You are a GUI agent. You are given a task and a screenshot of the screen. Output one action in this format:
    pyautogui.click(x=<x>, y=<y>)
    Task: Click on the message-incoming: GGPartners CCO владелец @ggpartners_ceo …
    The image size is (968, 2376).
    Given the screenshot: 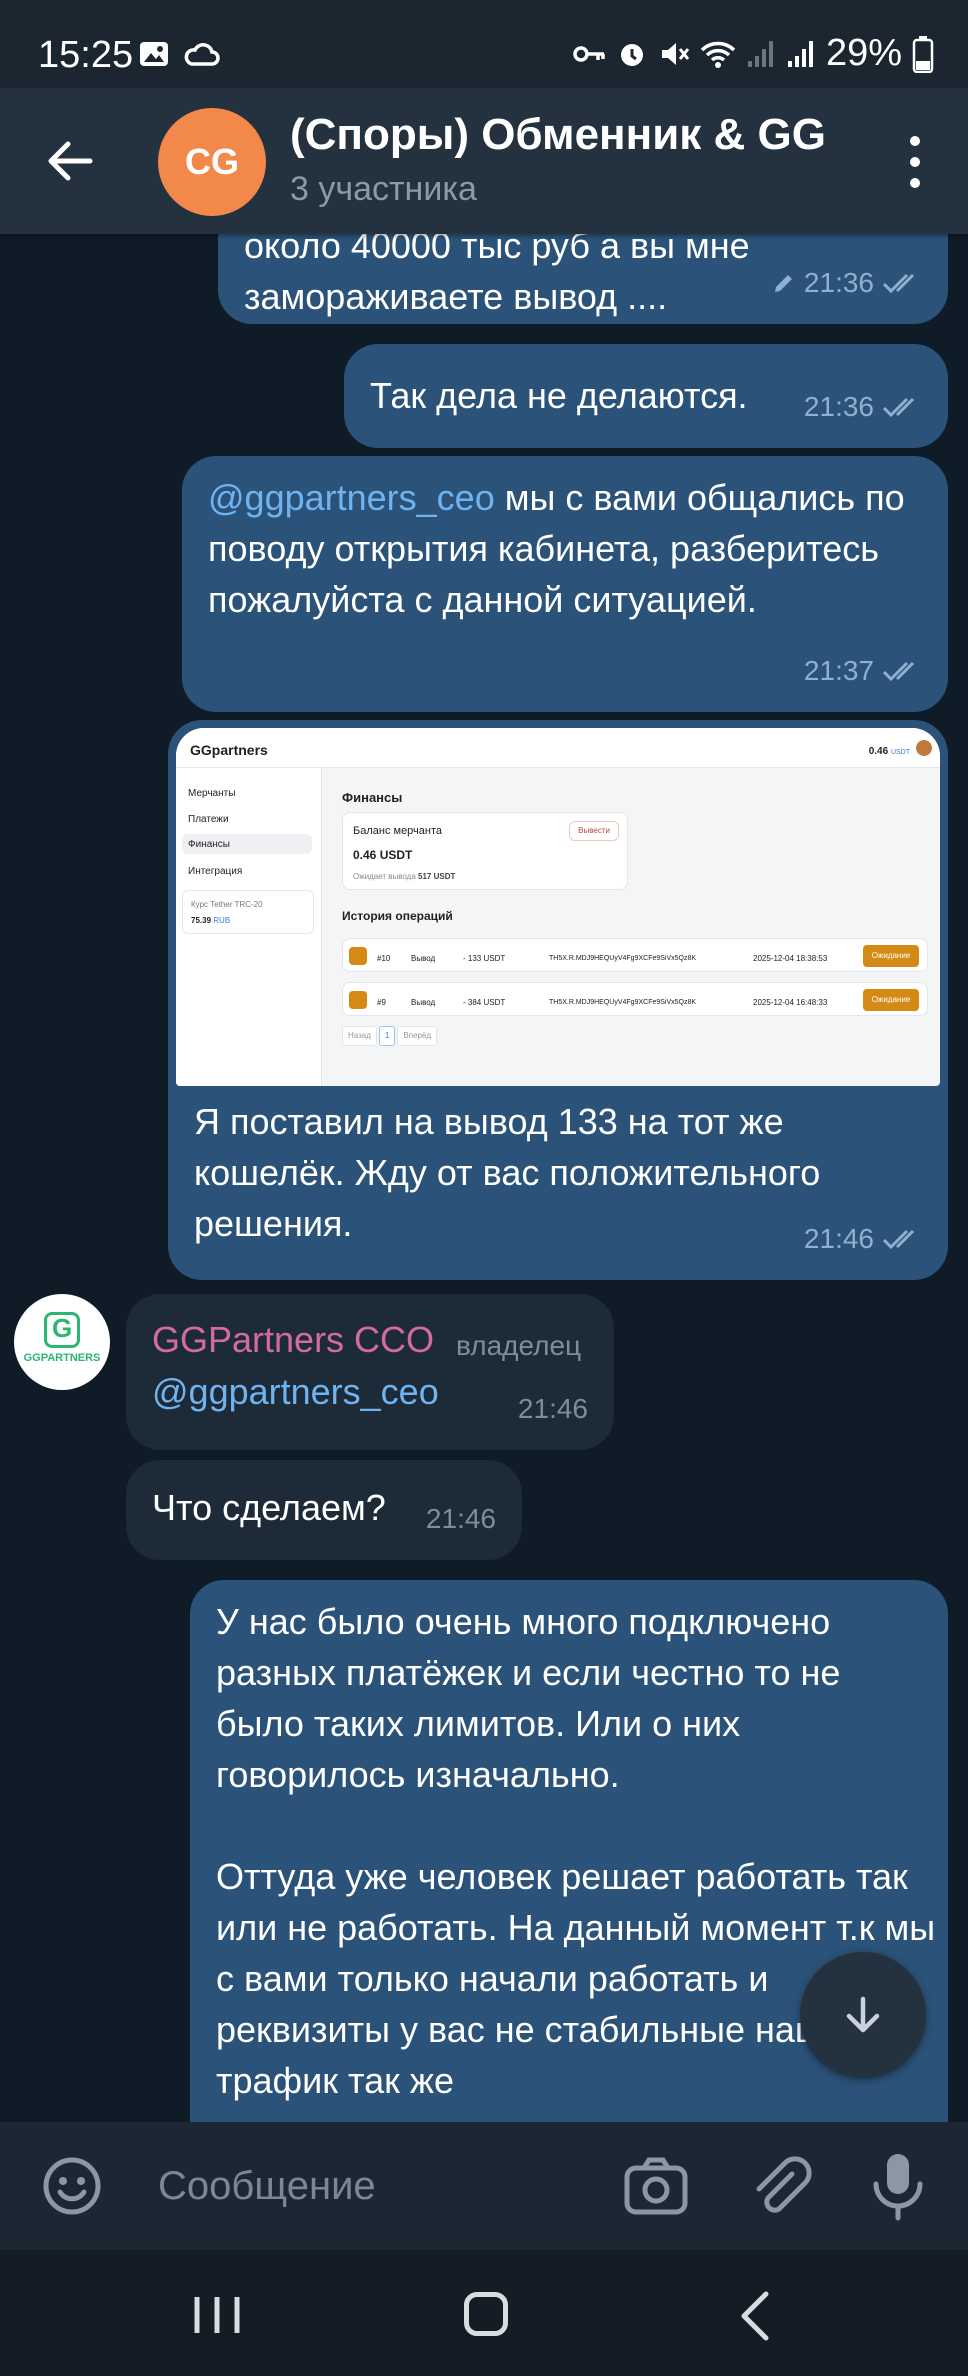 What is the action you would take?
    pyautogui.click(x=370, y=1372)
    